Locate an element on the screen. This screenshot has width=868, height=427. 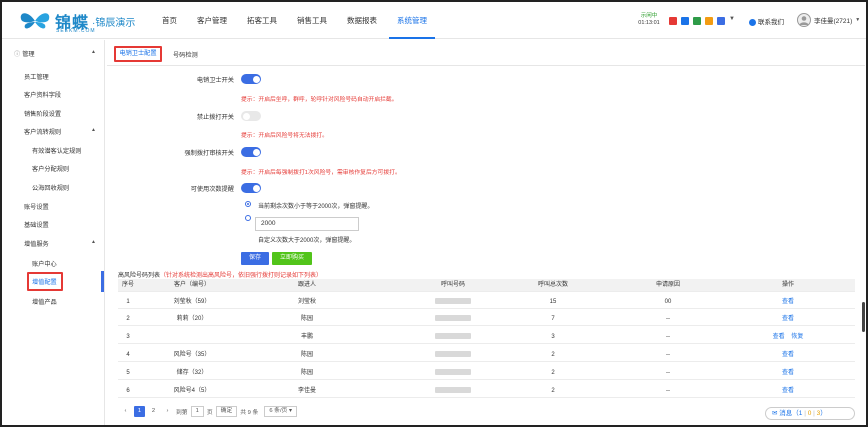
sidebar-item-assign-rules: 客户分配规则 is located at coordinates (53, 168).